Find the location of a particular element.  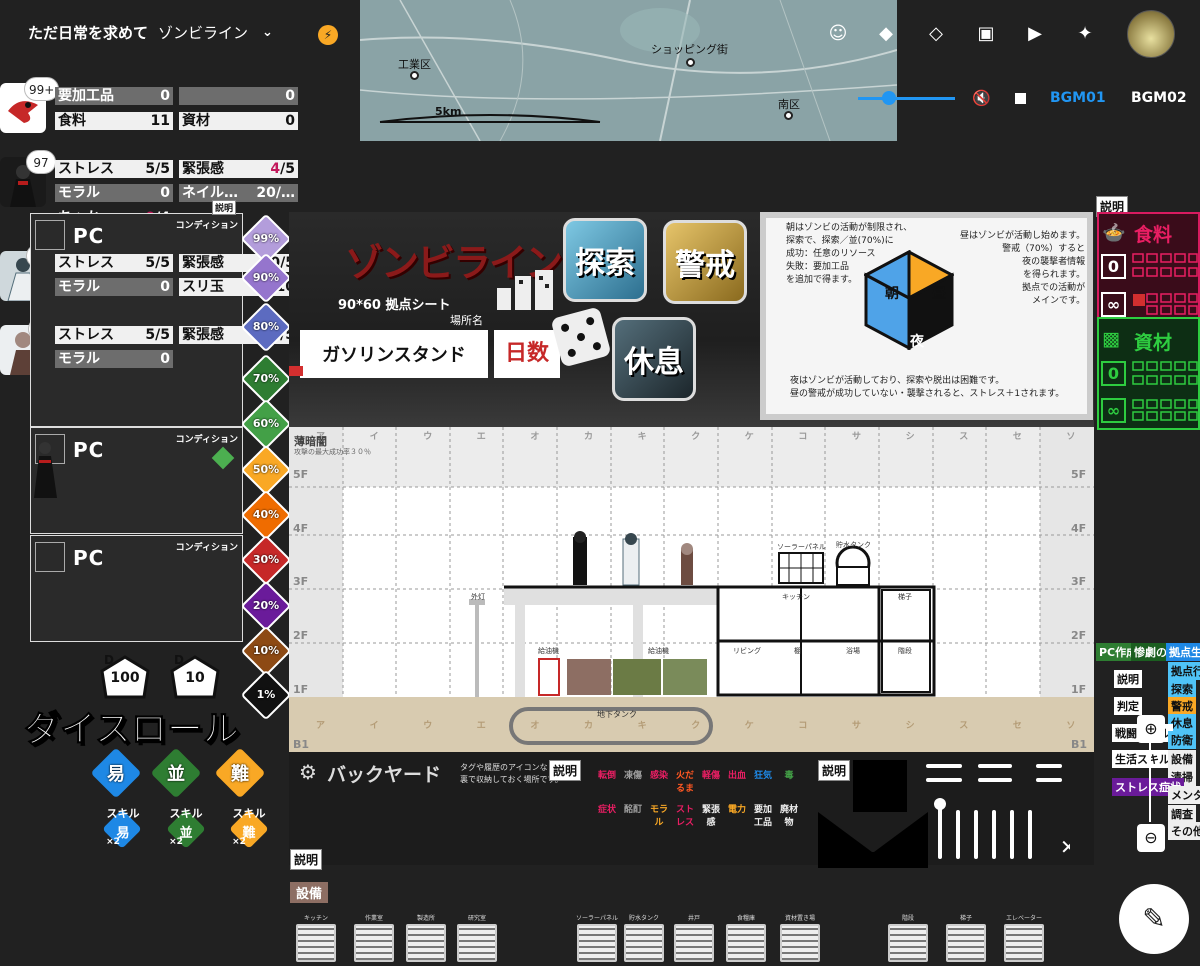

black-square-token is located at coordinates (880, 786).